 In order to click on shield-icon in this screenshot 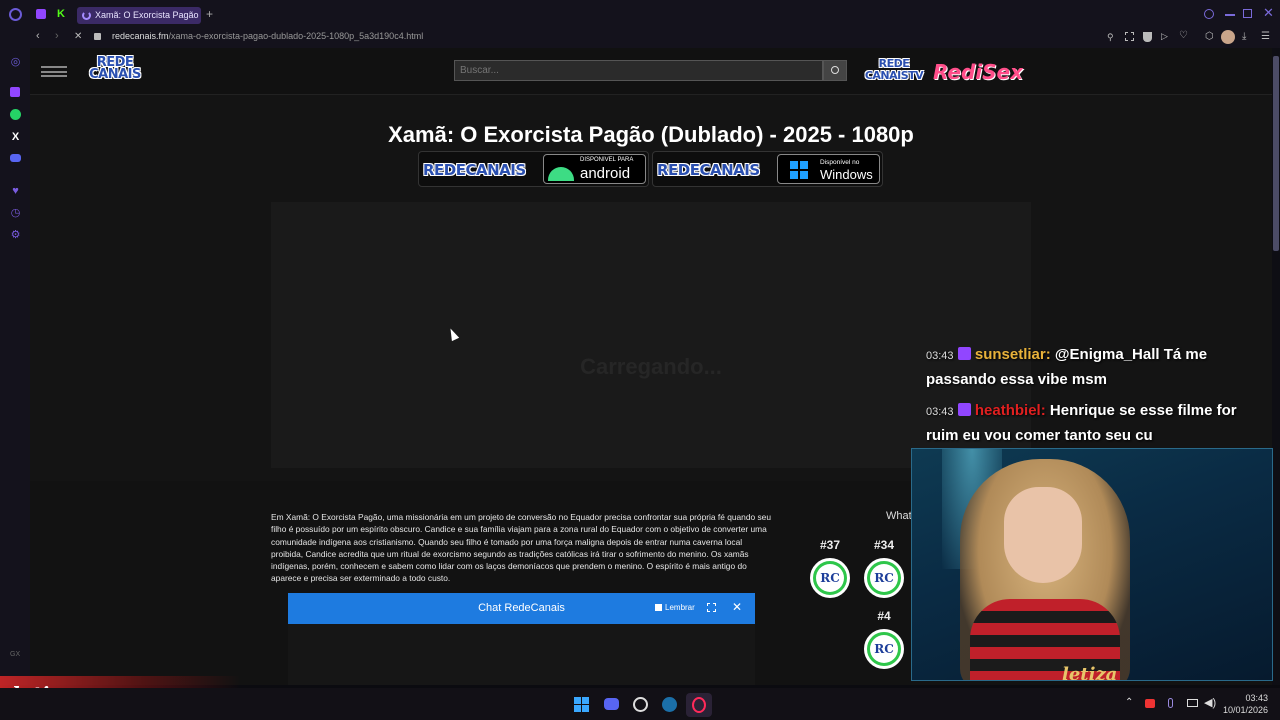, I will do `click(1147, 37)`.